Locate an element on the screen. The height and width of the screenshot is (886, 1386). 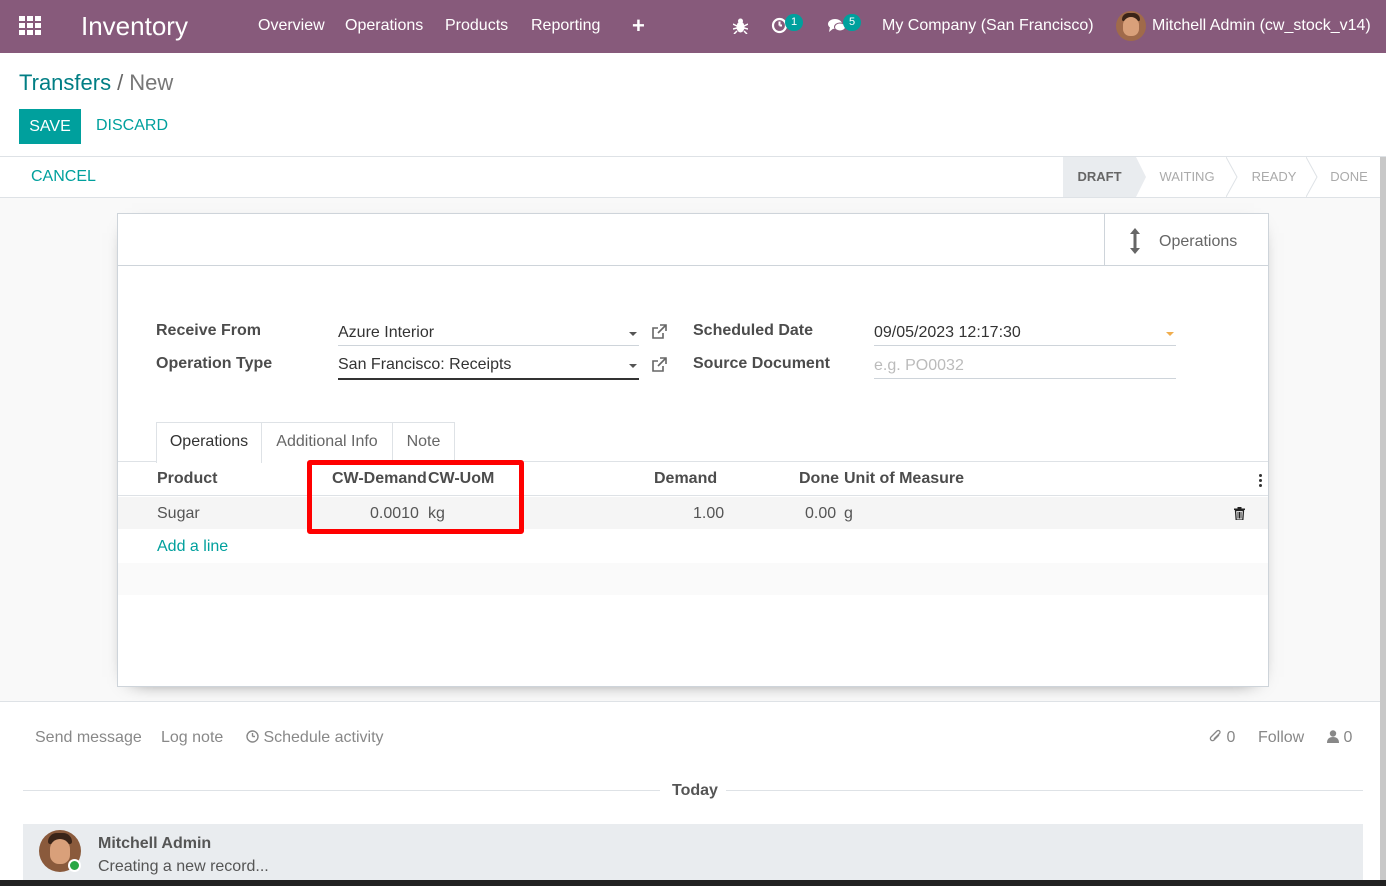
receive-from-field: Azure Interior is located at coordinates (488, 333).